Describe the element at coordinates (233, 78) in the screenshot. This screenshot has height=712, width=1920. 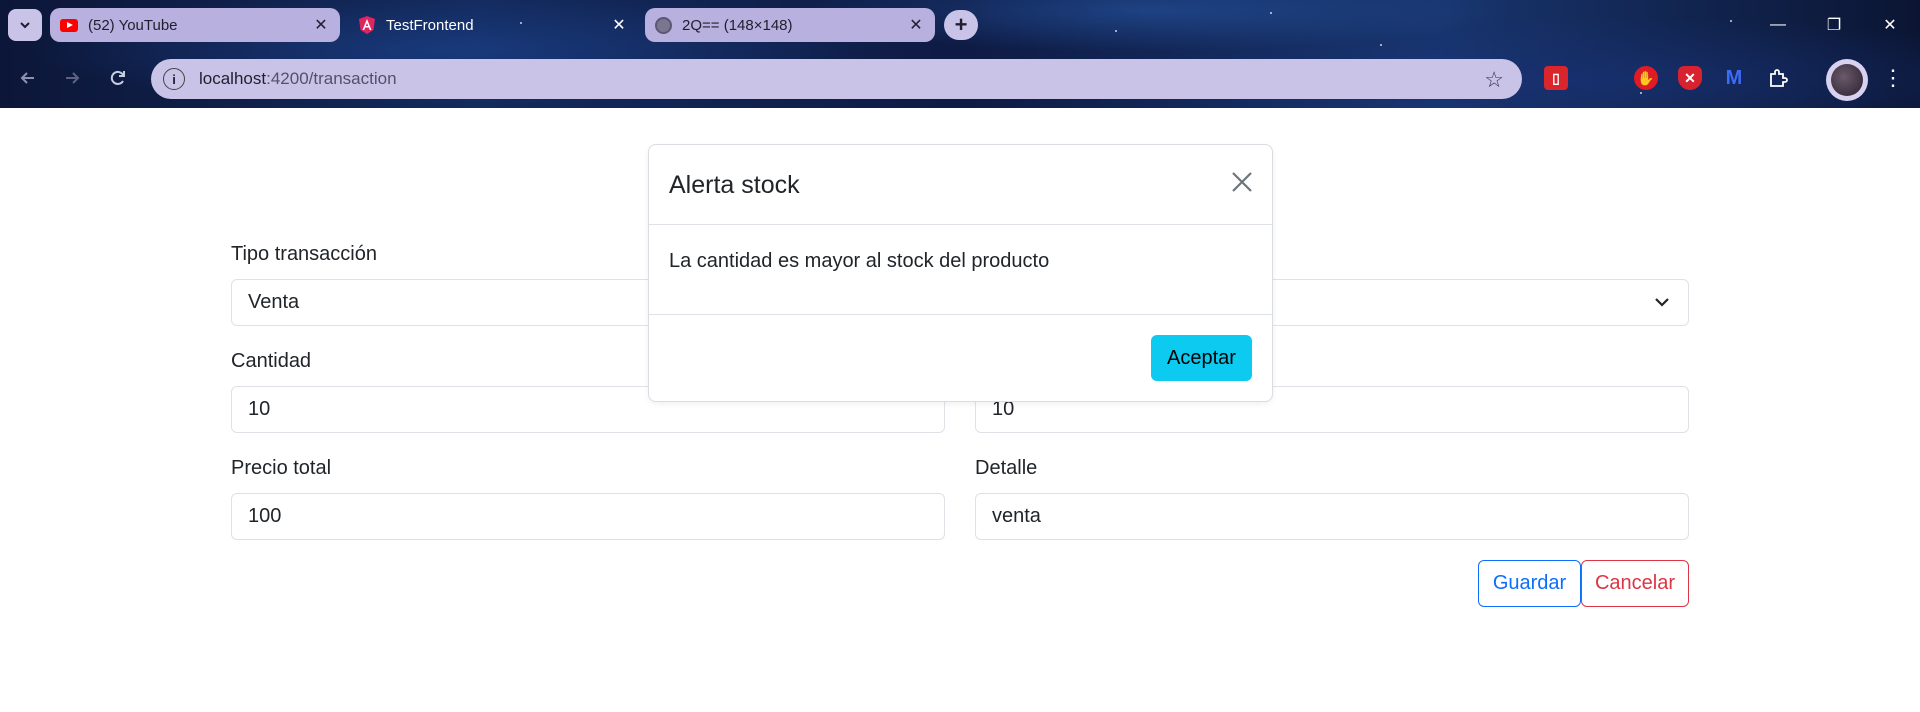
I see `url-host: localhost` at that location.